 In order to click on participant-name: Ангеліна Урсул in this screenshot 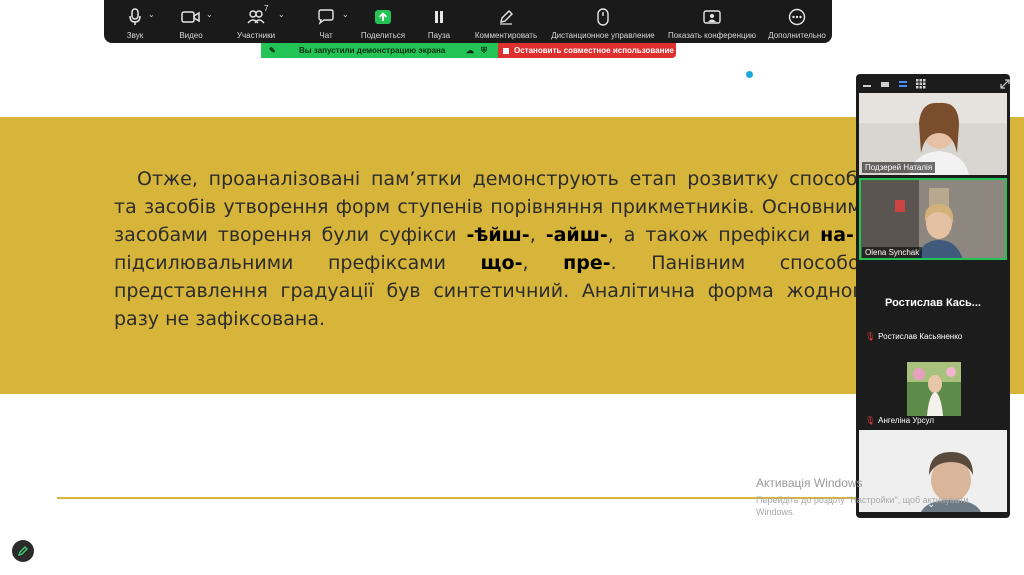, I will do `click(906, 420)`.